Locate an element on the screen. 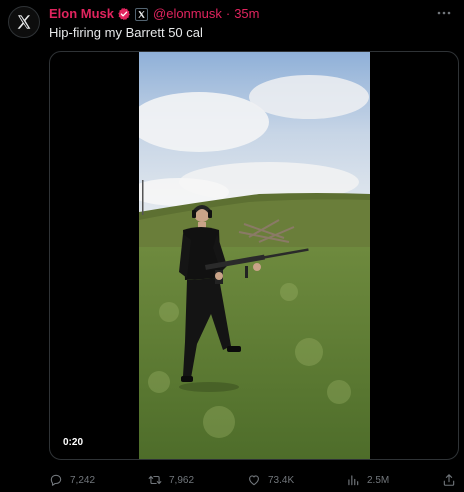  more-button is located at coordinates (444, 13).